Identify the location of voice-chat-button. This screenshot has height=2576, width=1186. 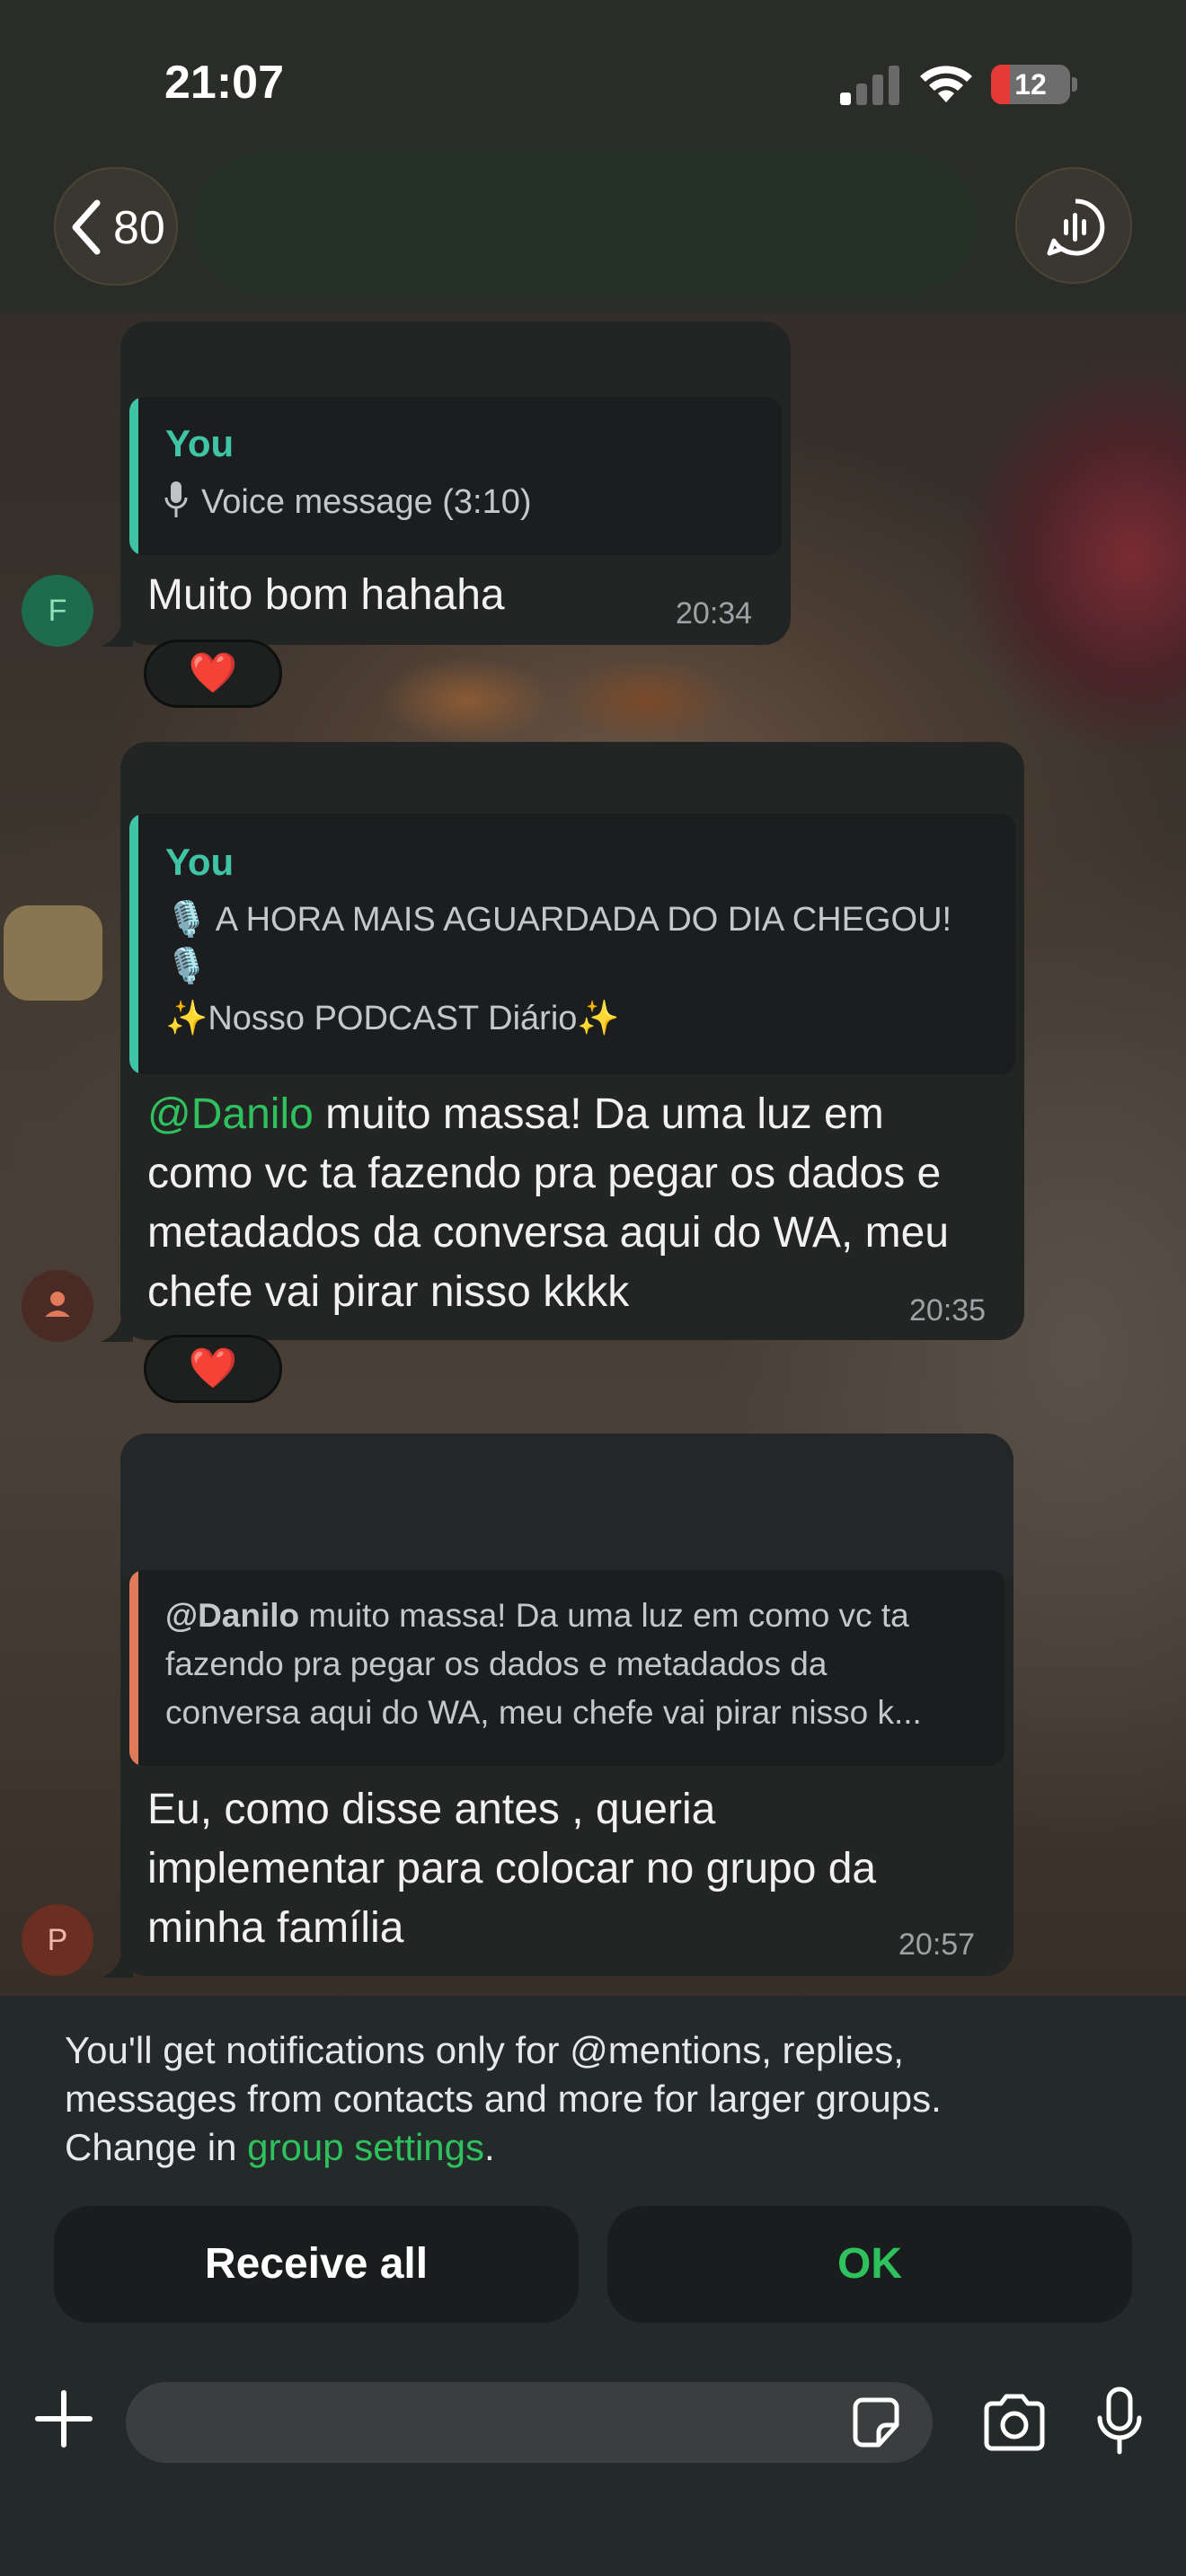
(1073, 225).